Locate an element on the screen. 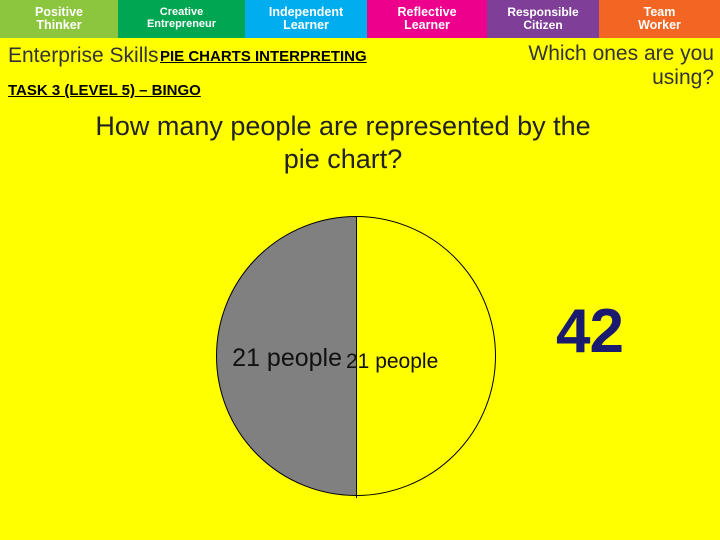 The width and height of the screenshot is (720, 540). skill-team-worker: Team Worker is located at coordinates (659, 19).